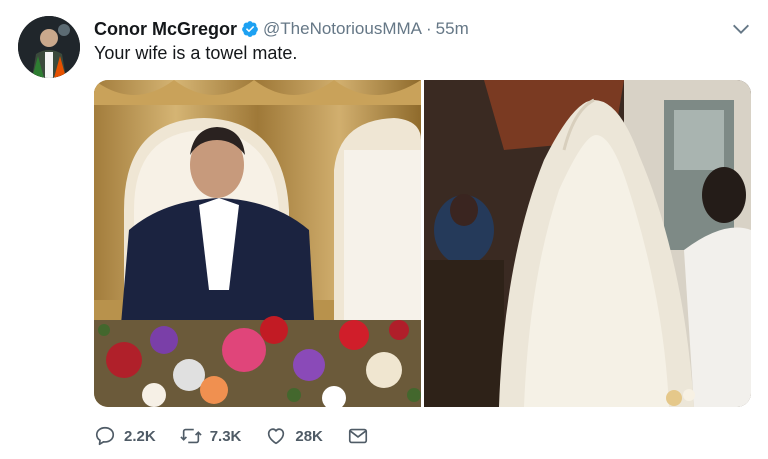 Image resolution: width=768 pixels, height=459 pixels. I want to click on retweet-button: 7.3K, so click(211, 436).